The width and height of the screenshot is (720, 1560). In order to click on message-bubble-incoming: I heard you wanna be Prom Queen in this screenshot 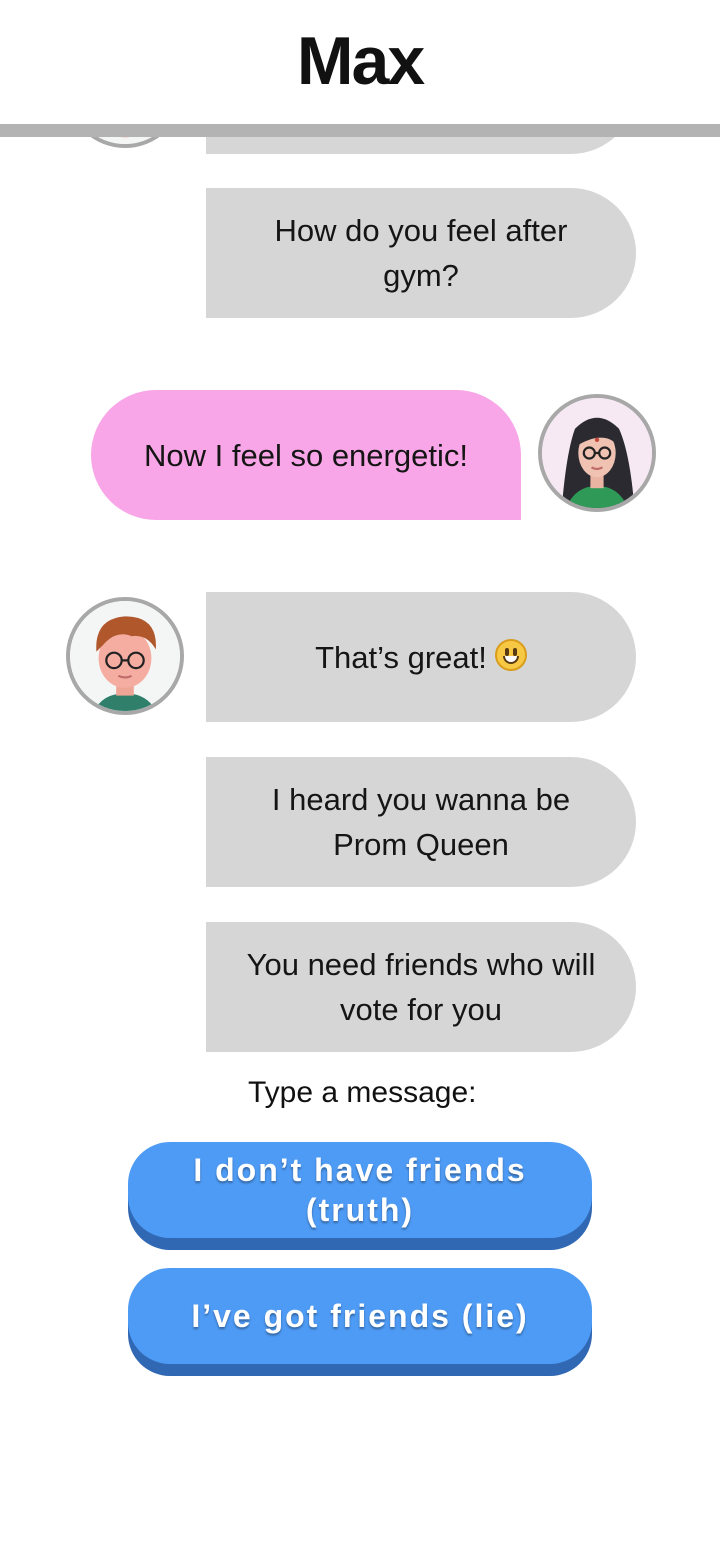, I will do `click(421, 822)`.